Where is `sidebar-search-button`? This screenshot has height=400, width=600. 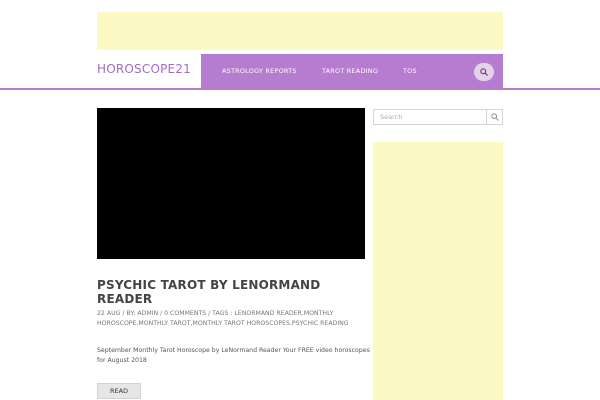 sidebar-search-button is located at coordinates (494, 117).